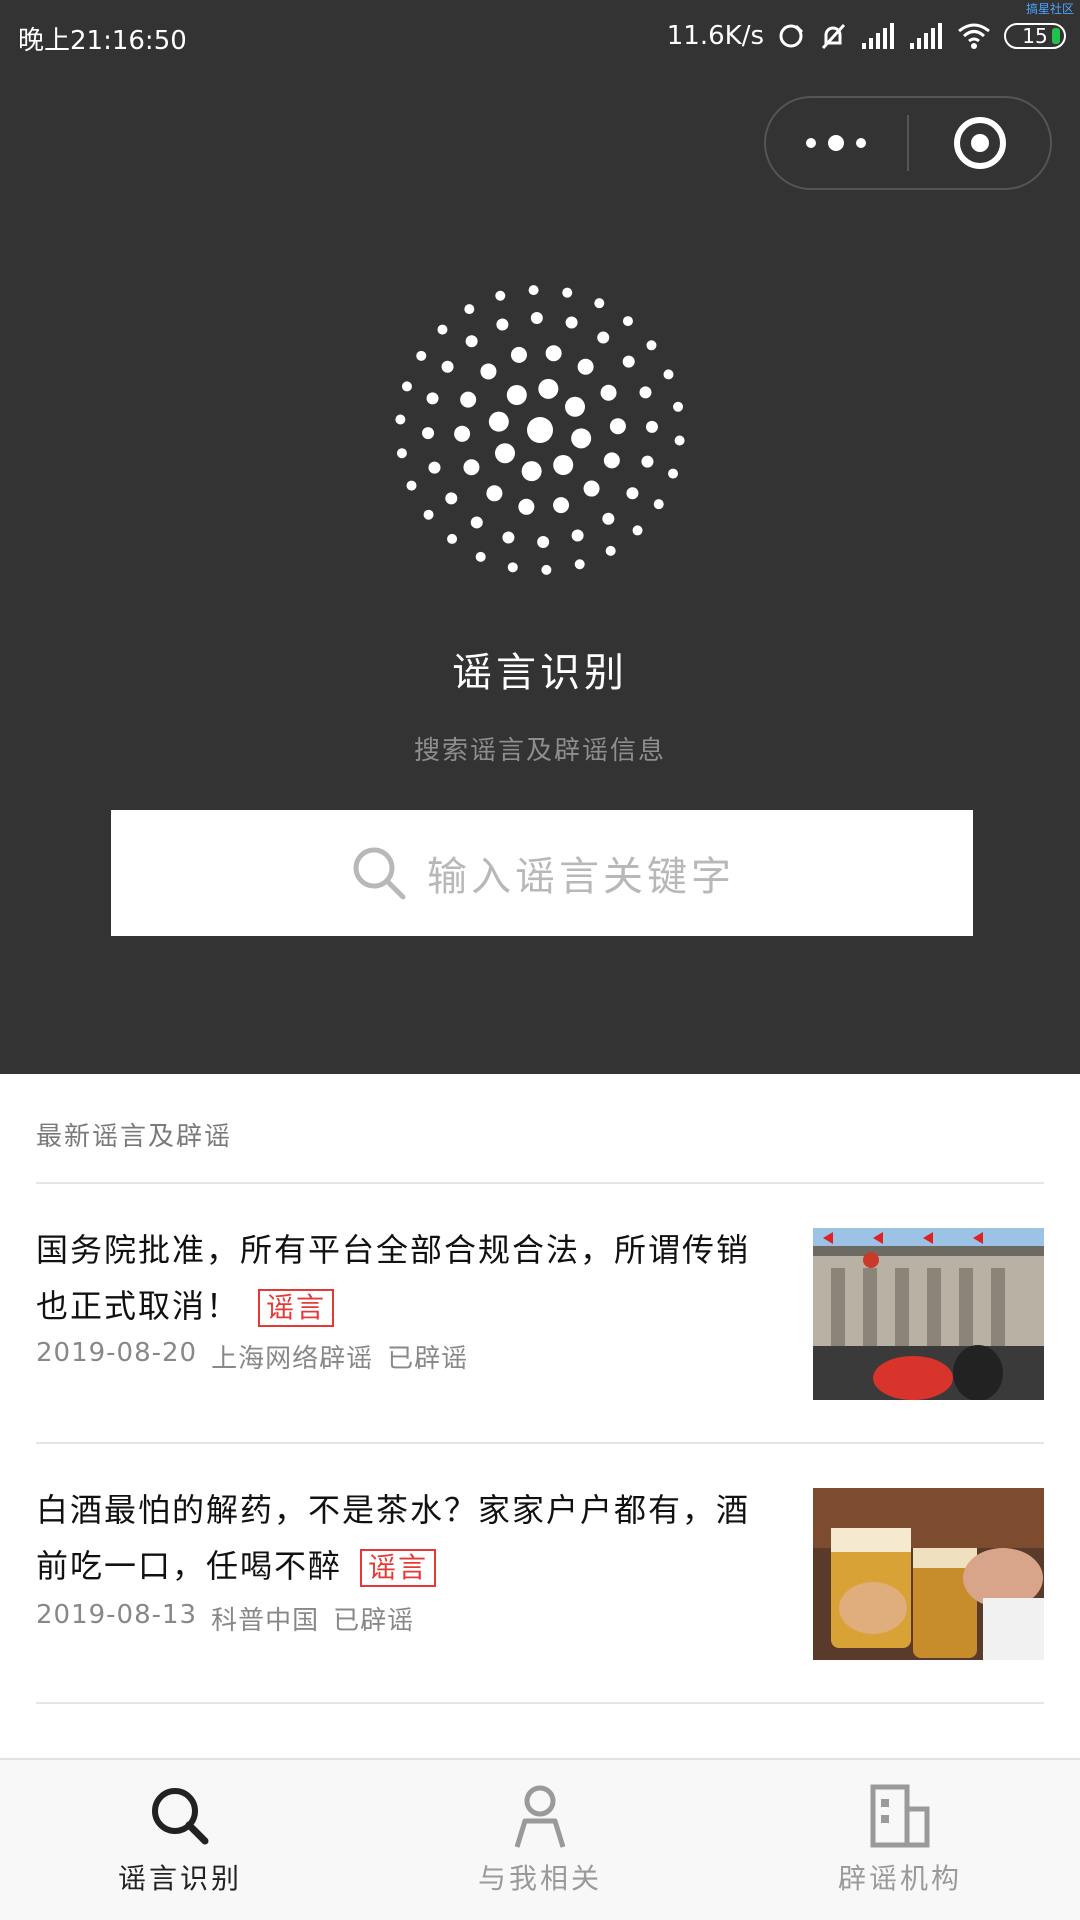  I want to click on battery-indicator: 15, so click(1035, 36).